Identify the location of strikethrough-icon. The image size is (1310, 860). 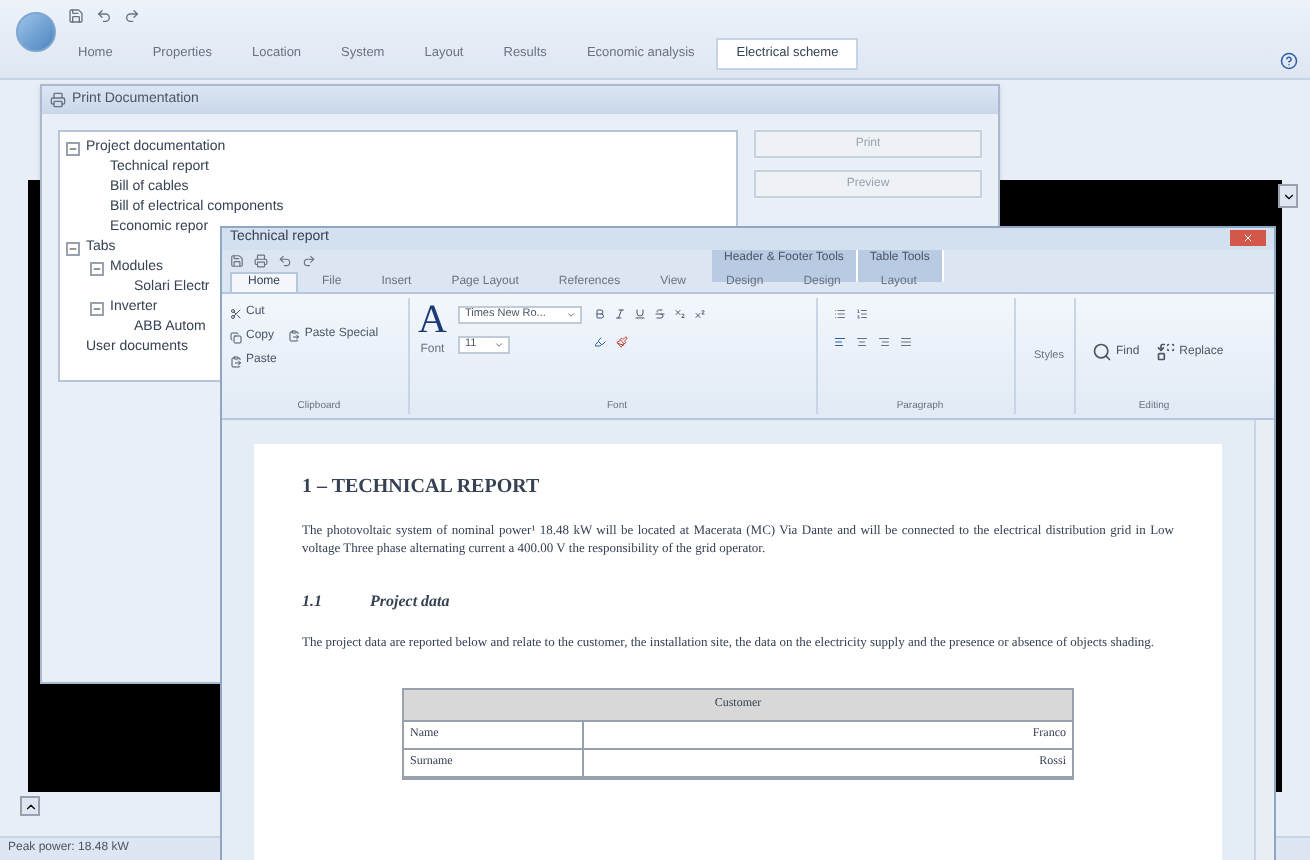
(660, 314).